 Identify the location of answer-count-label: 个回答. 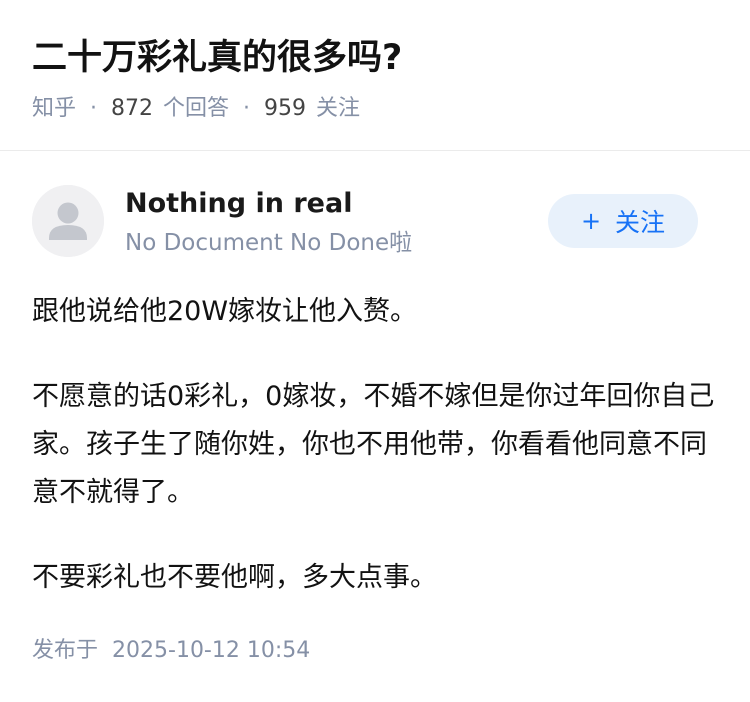
(196, 108).